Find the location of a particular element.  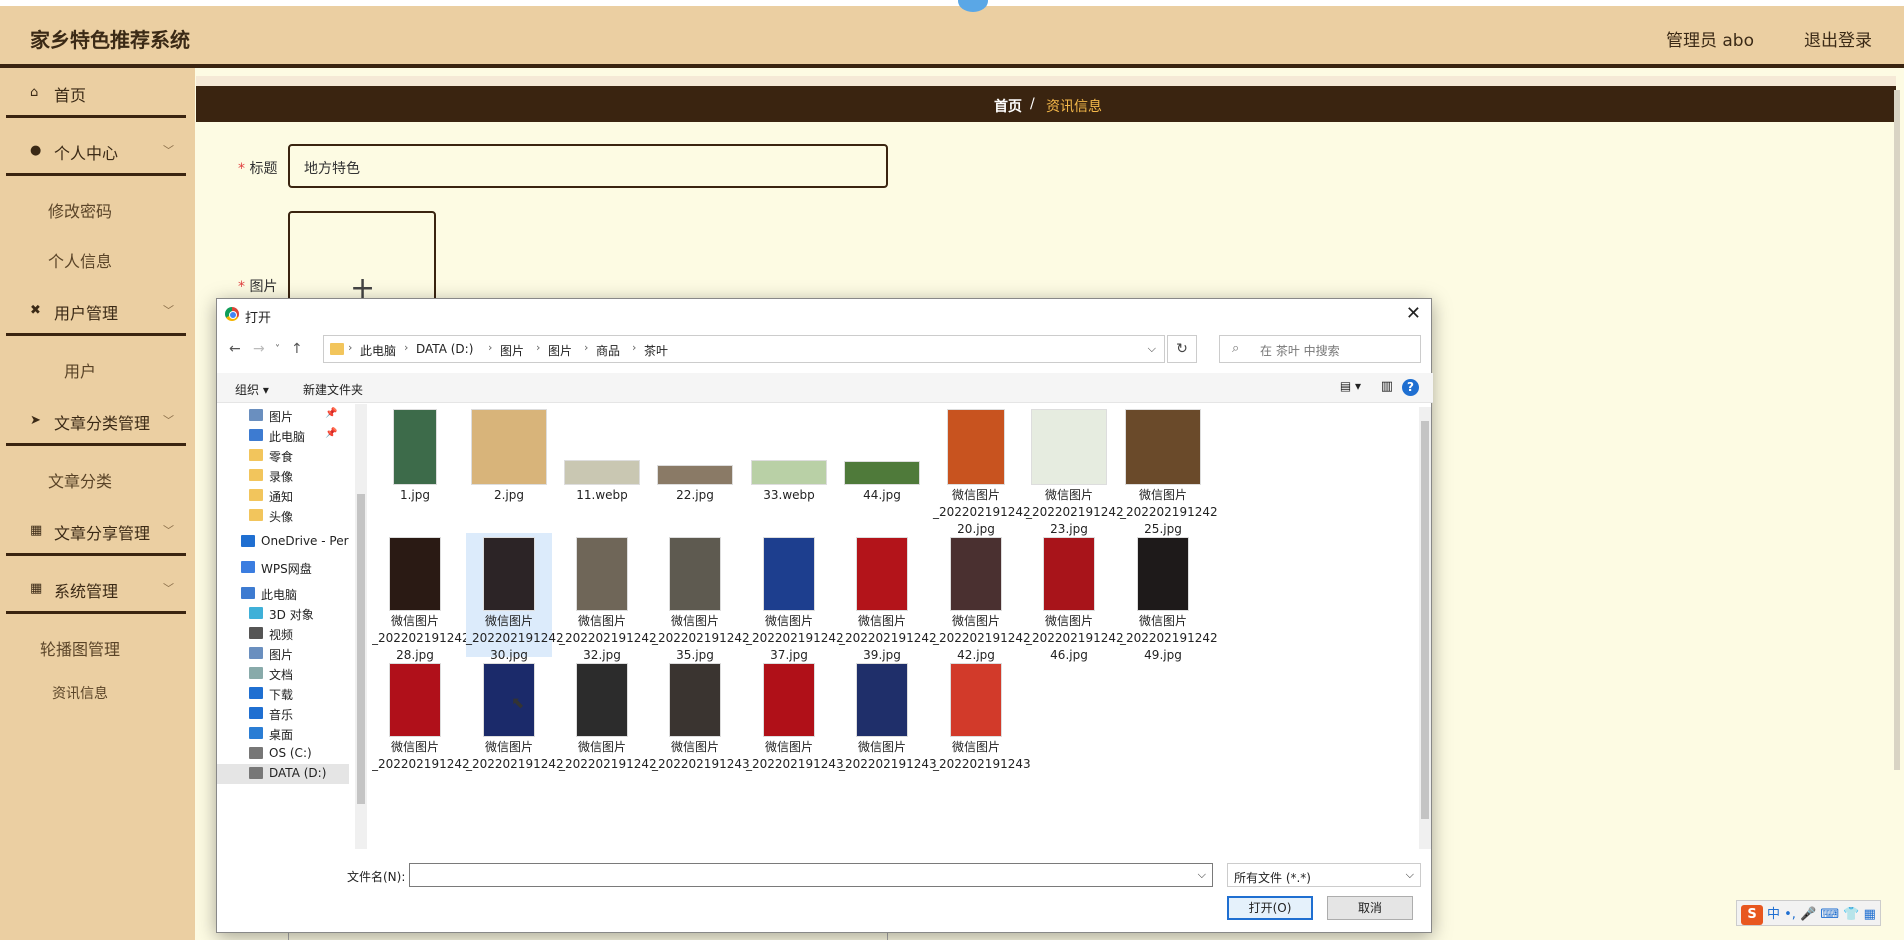

ime-toolbar: S 中 •, 🎤 ⌨ 👕 ▦ is located at coordinates (1808, 913).